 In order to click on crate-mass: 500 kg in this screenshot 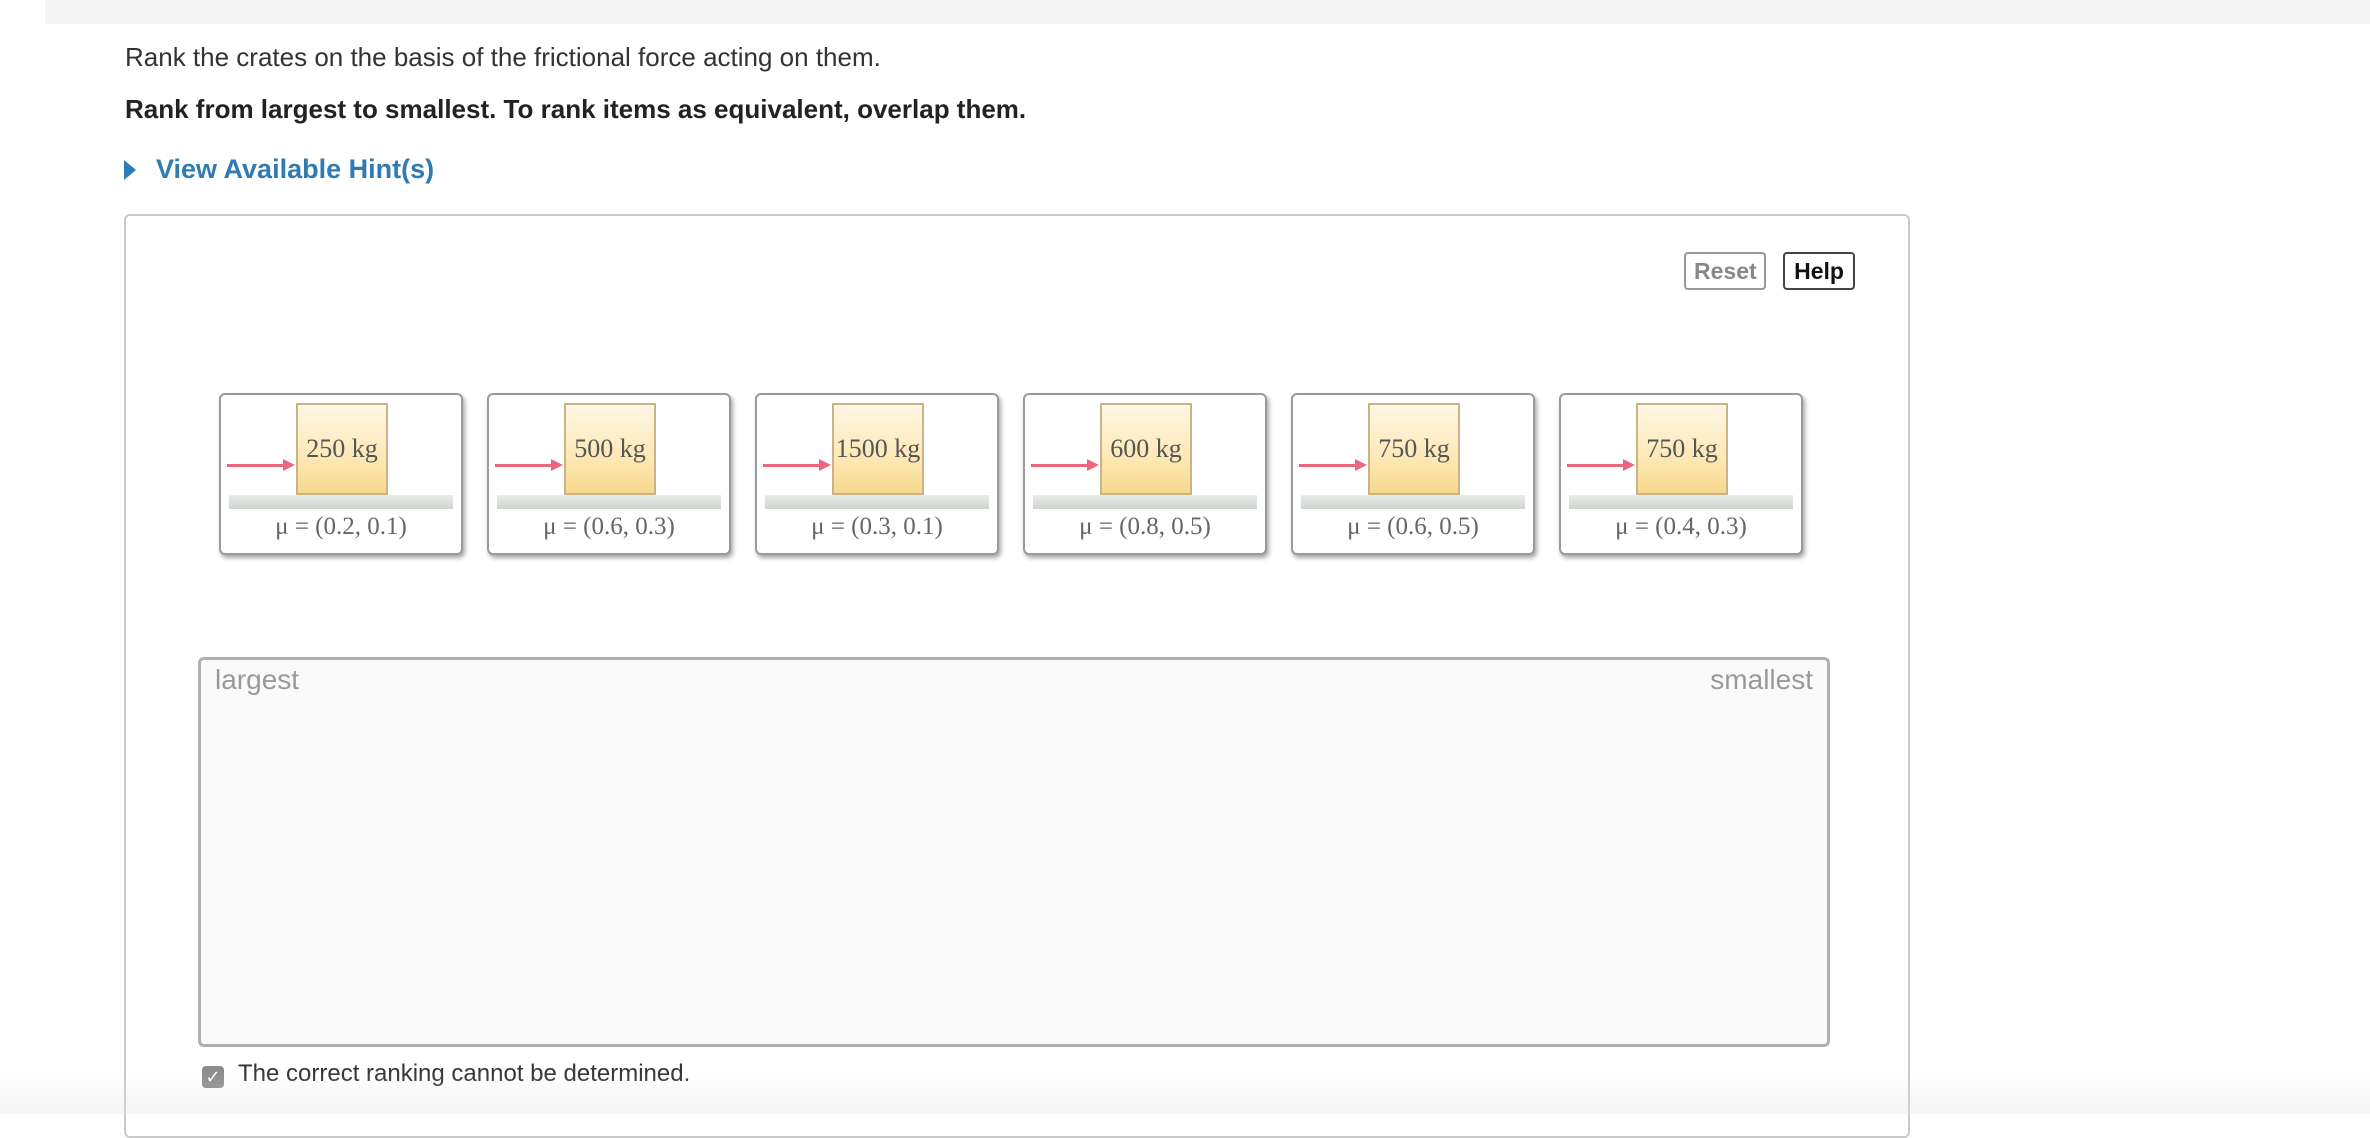, I will do `click(610, 449)`.